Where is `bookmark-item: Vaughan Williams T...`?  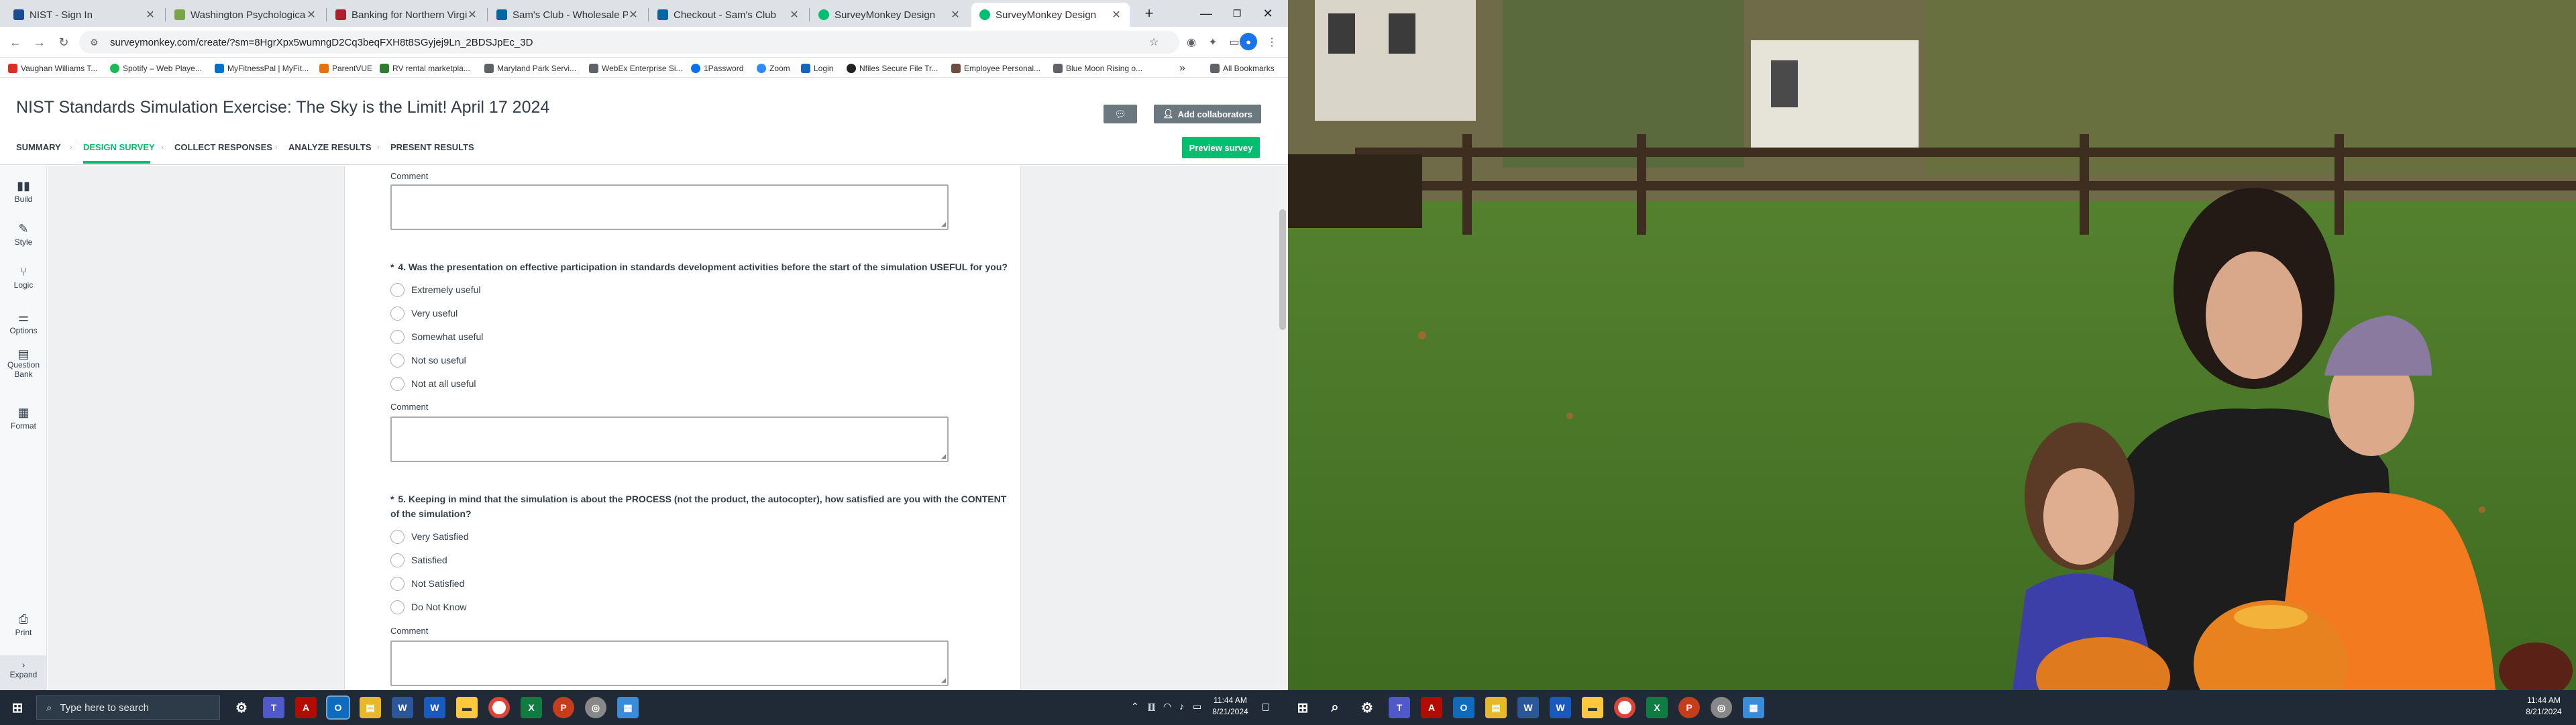
bookmark-item: Vaughan Williams T... is located at coordinates (52, 68).